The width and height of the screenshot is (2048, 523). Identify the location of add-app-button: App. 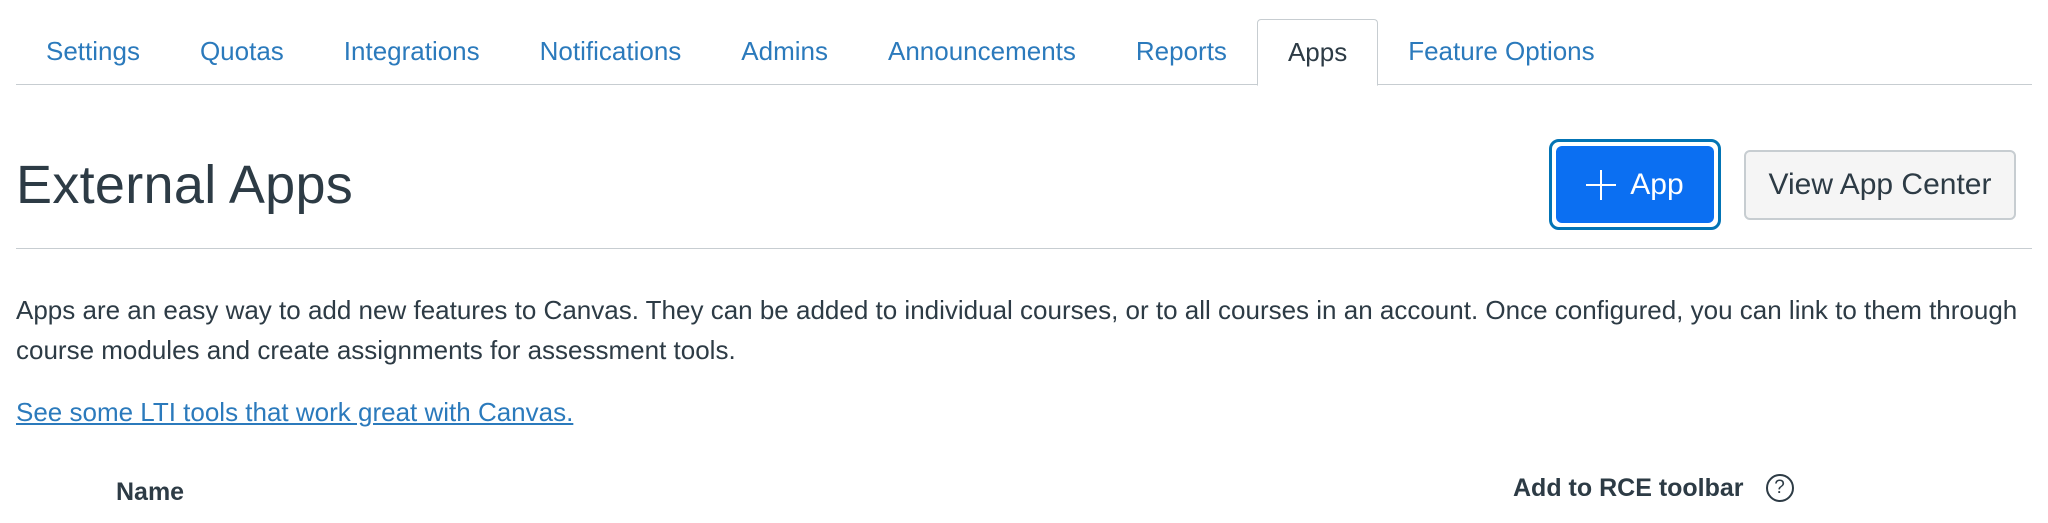
(1635, 184).